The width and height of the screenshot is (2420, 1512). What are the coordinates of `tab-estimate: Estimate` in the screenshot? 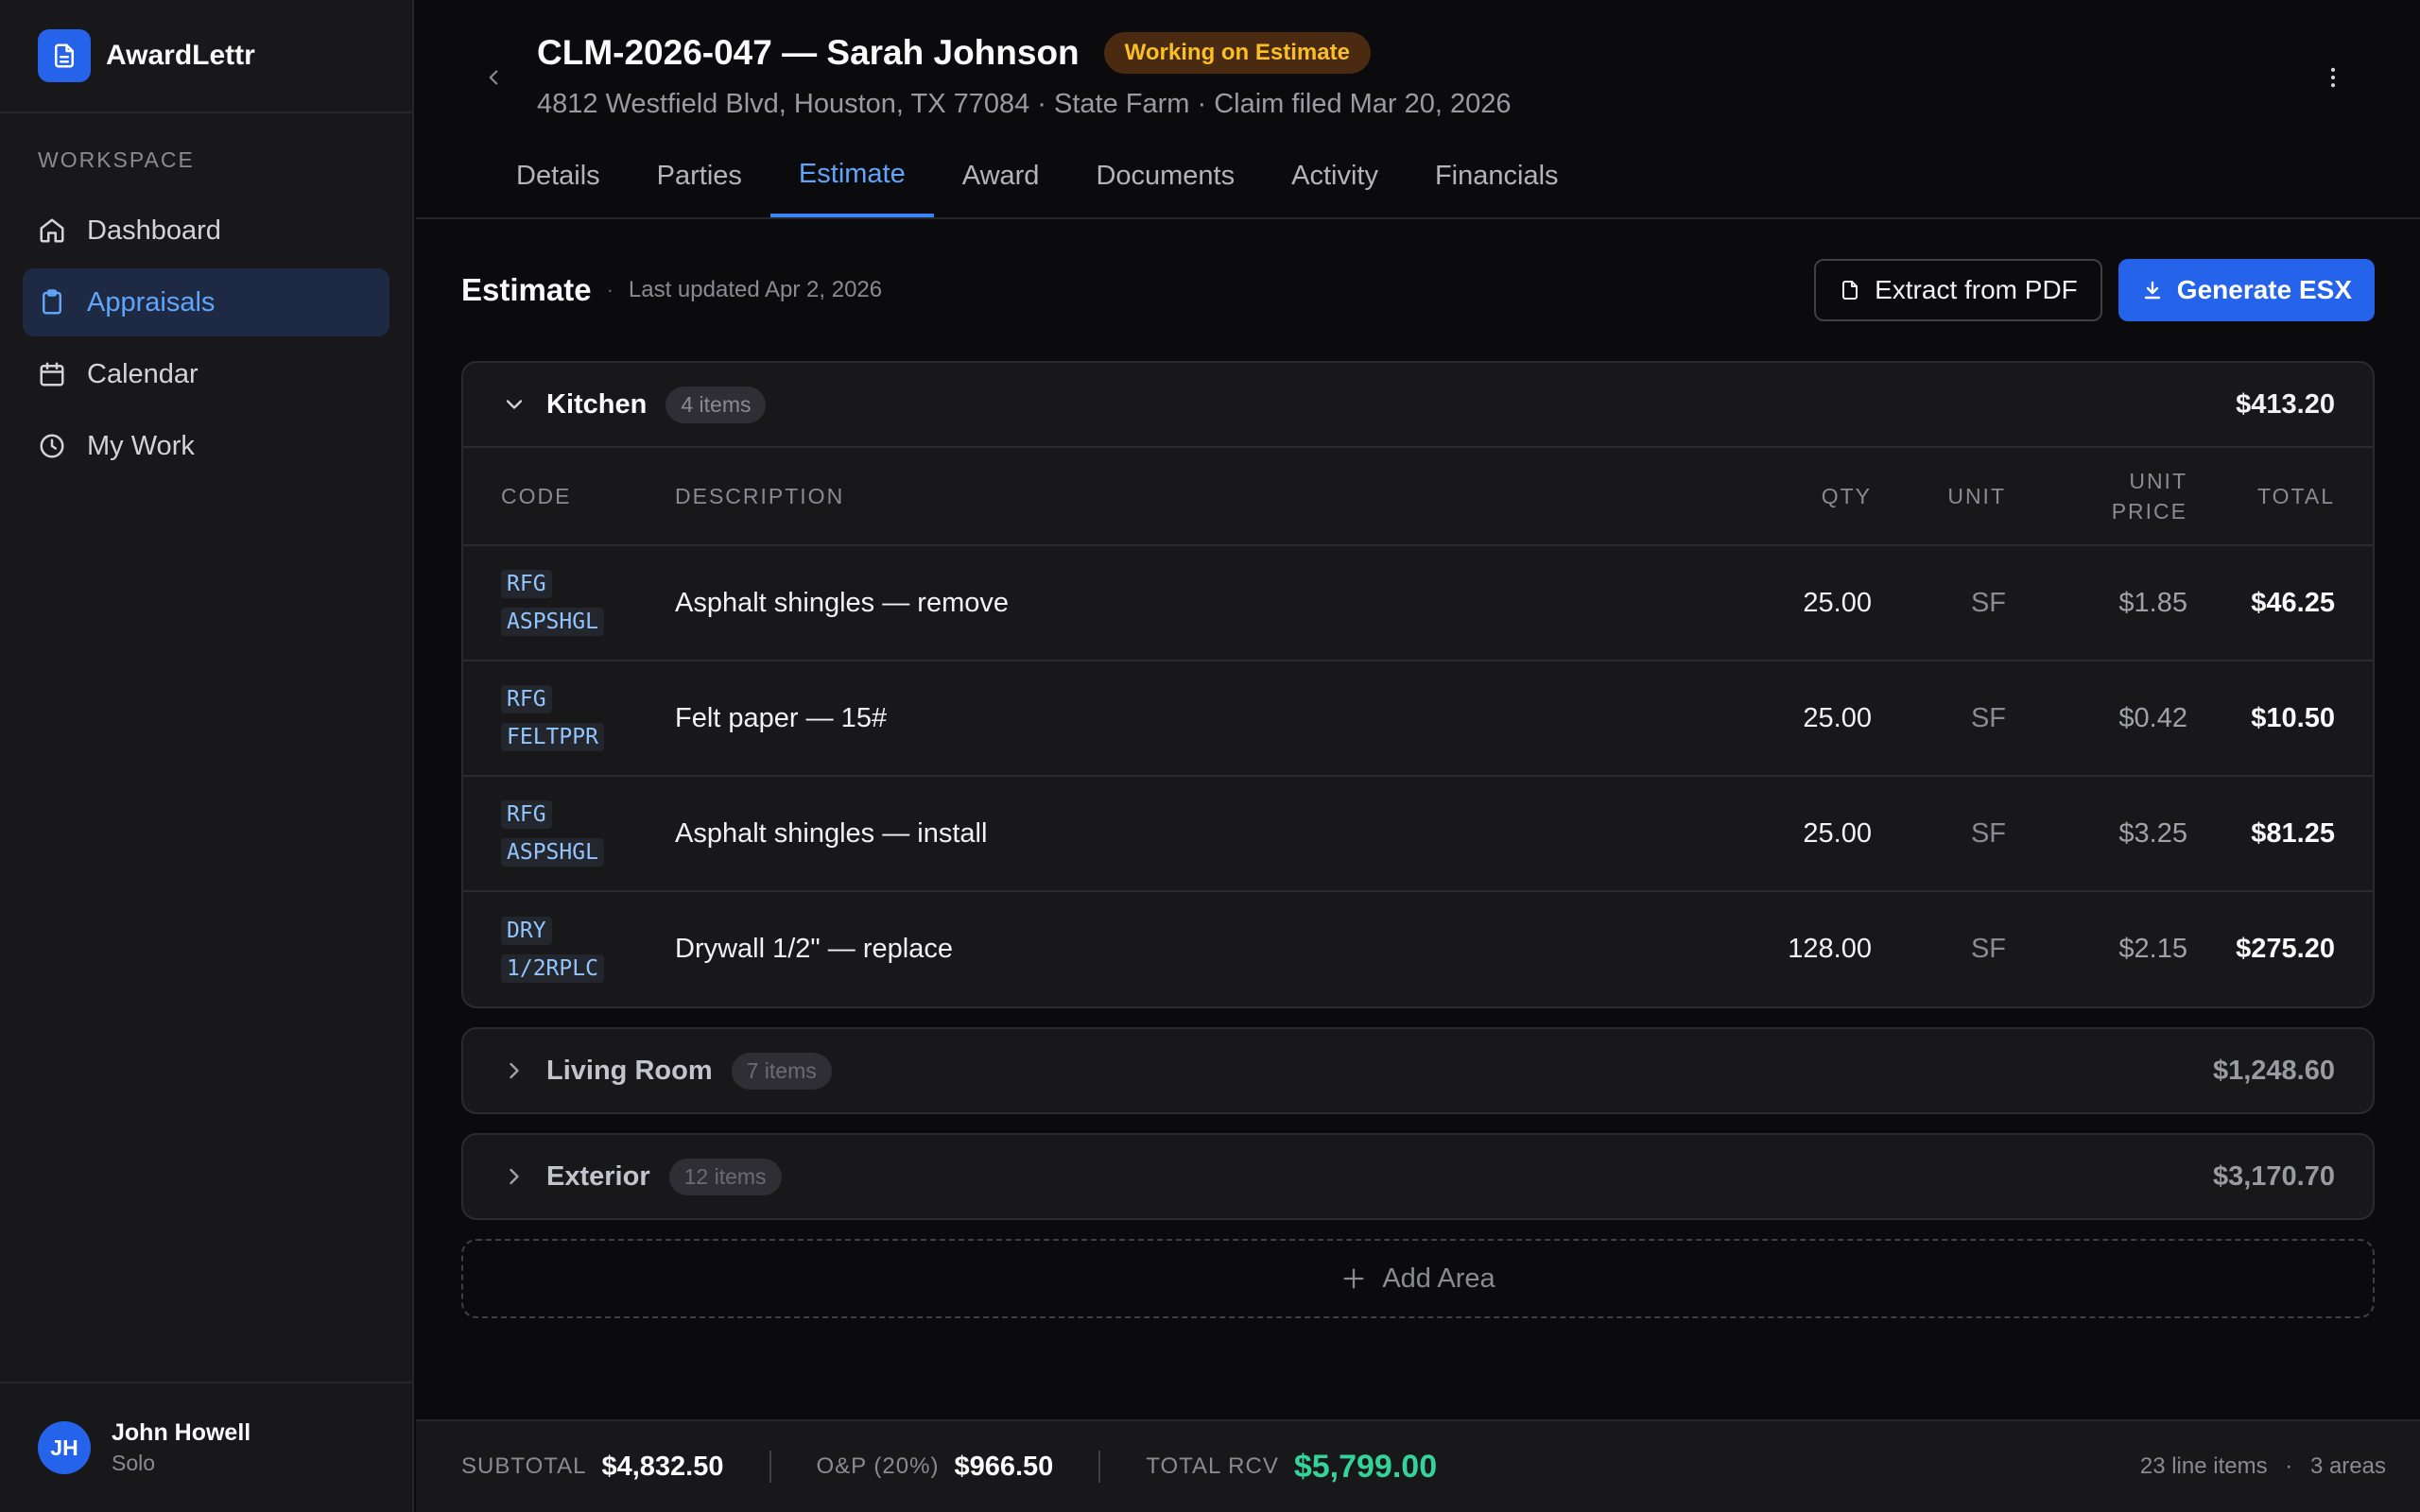 It's located at (851, 175).